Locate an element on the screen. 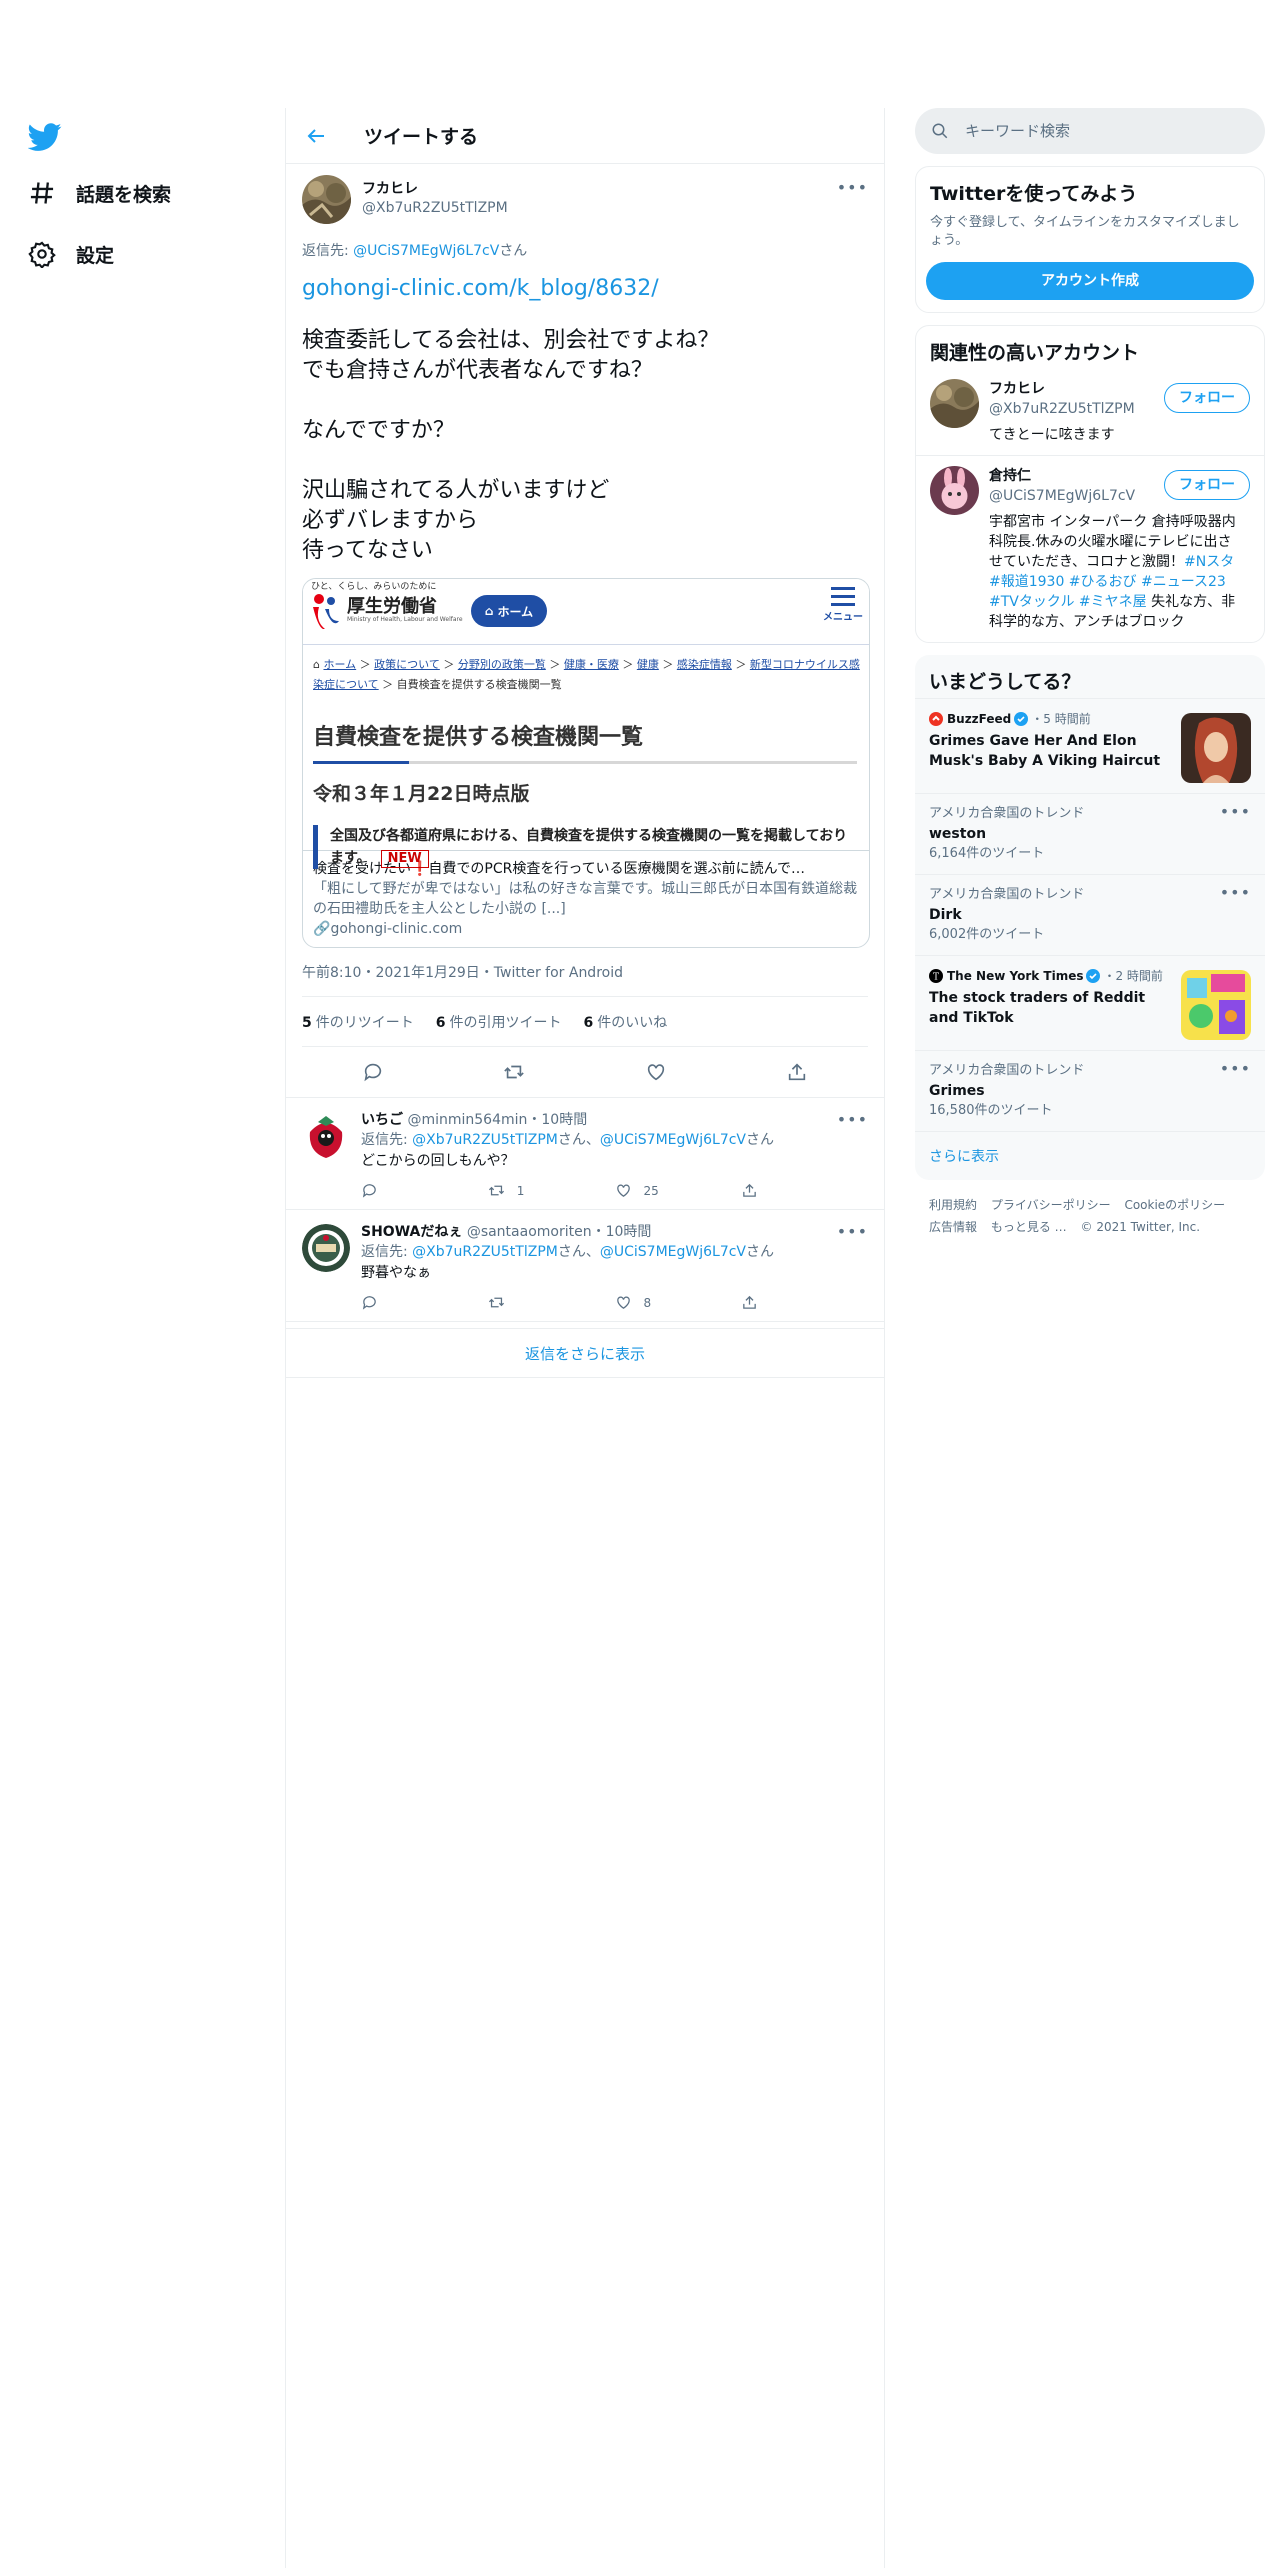  reply-prefix: 返信先: is located at coordinates (387, 1252).